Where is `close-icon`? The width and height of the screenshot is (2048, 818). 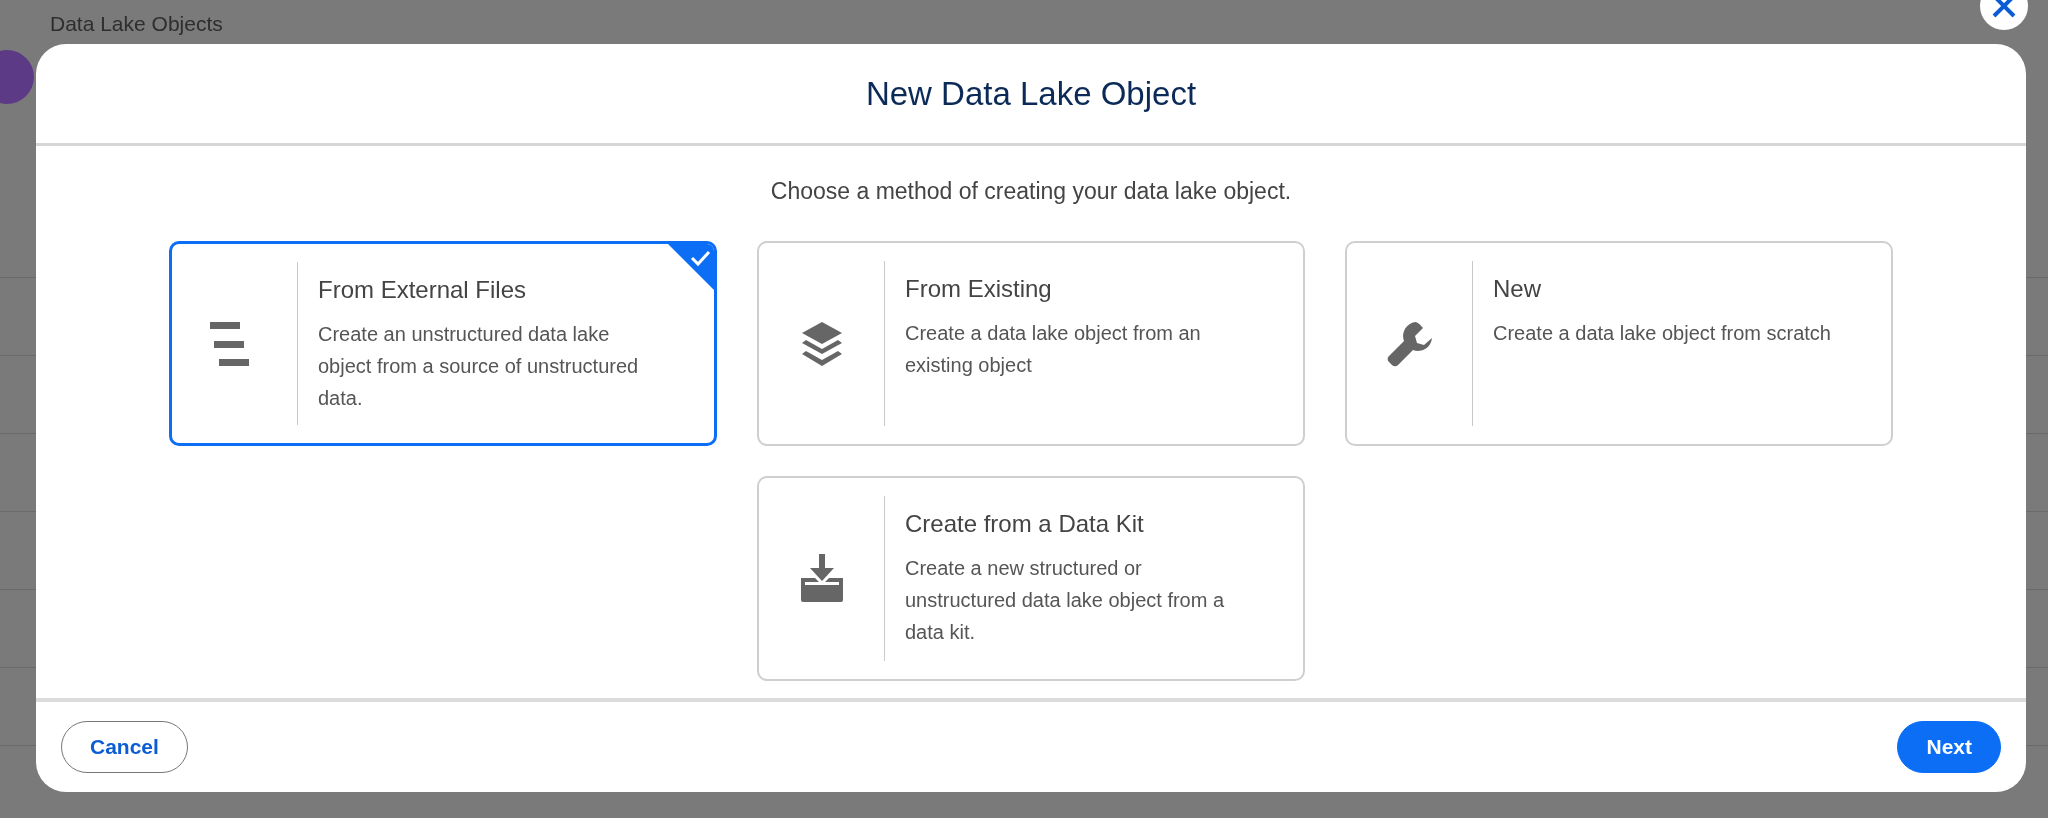
close-icon is located at coordinates (2004, 9).